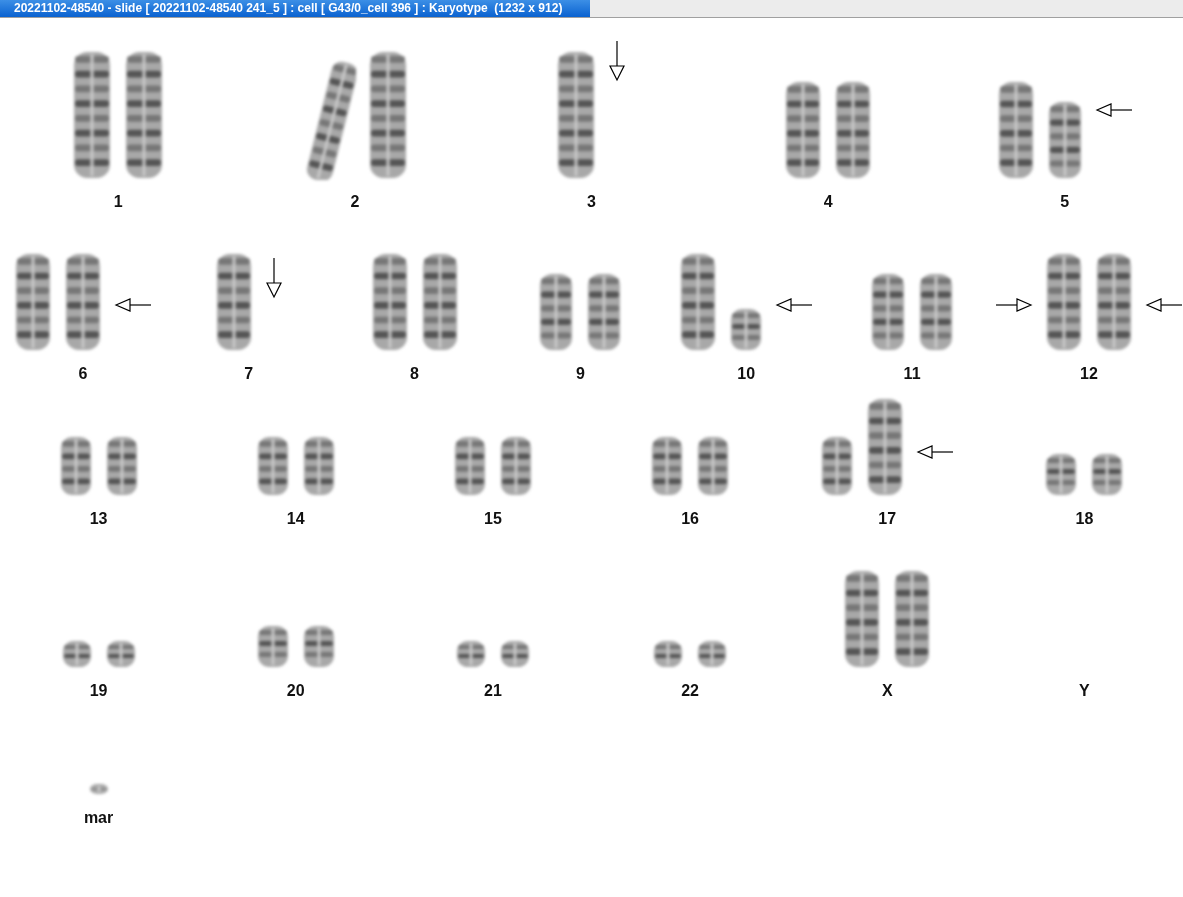 This screenshot has width=1183, height=897. Describe the element at coordinates (828, 202) in the screenshot. I see `chromosome-number: 4` at that location.